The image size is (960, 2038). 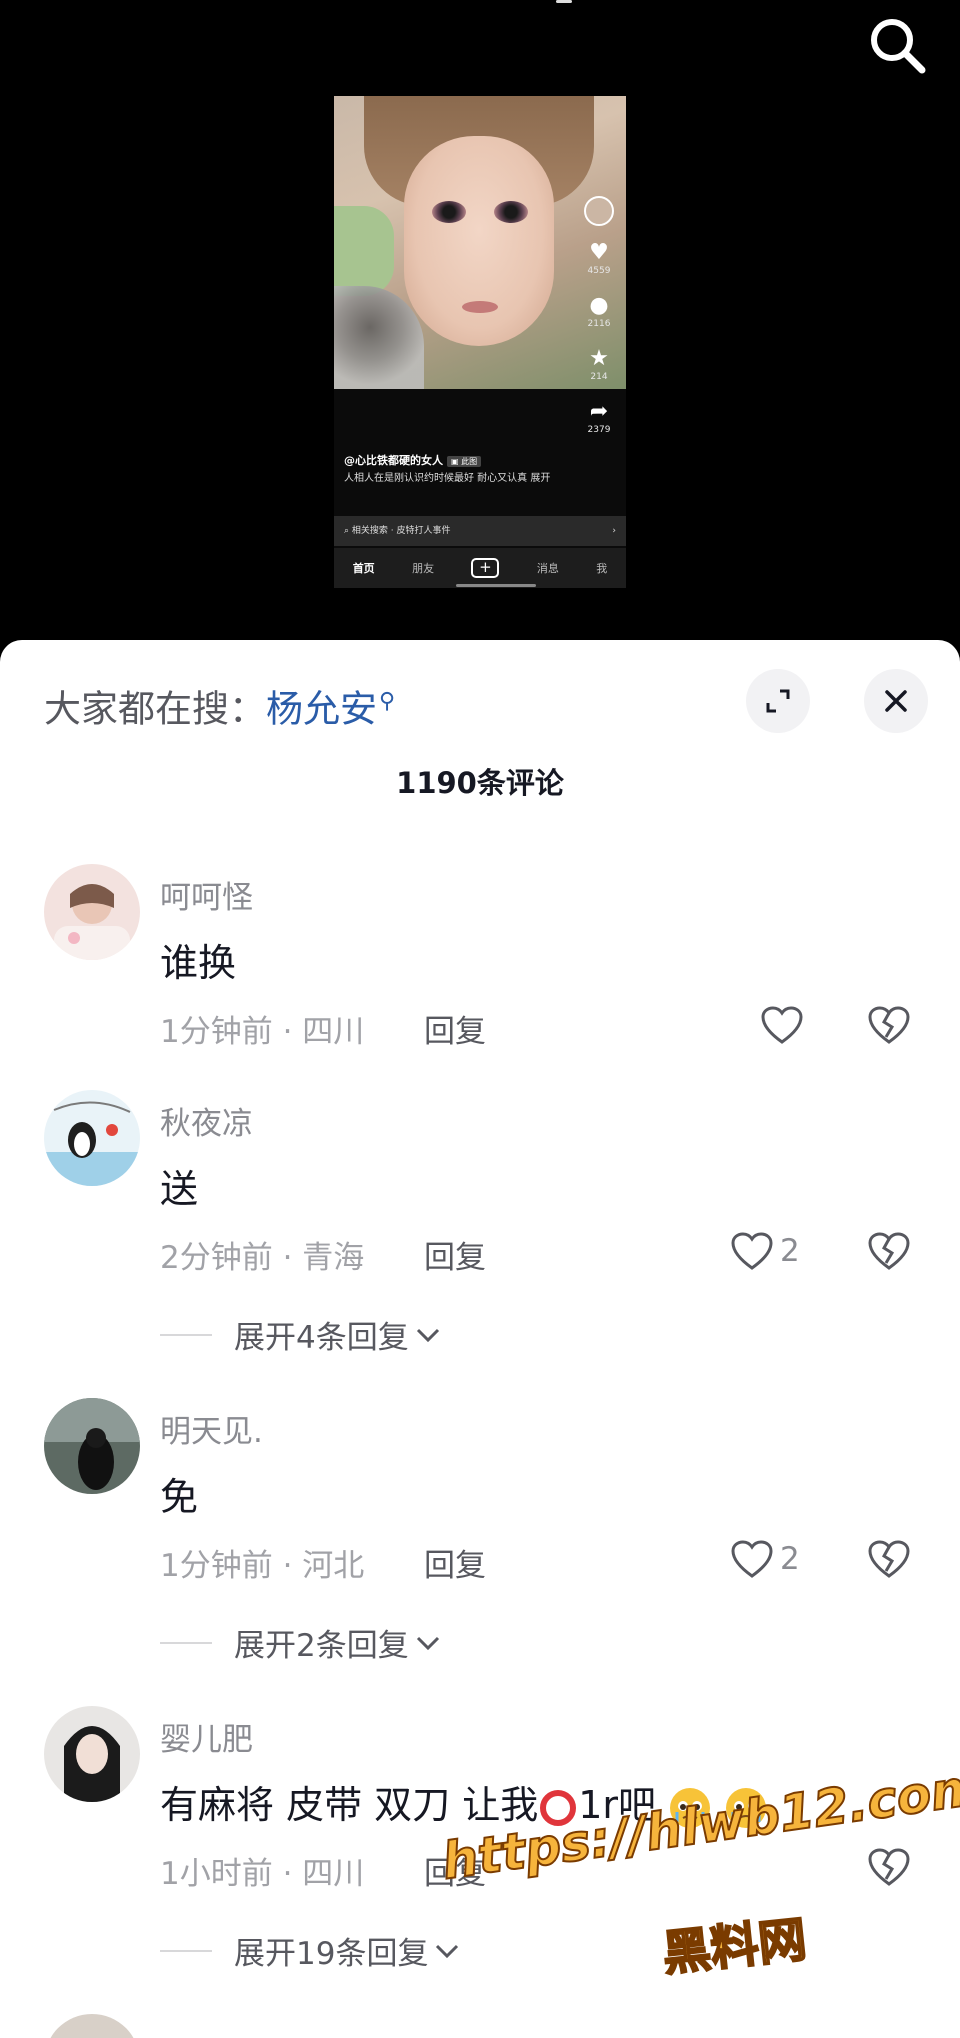 What do you see at coordinates (480, 531) in the screenshot?
I see `related-search-bar: ⌕ 相关搜索 · 皮特打人事件 ›` at bounding box center [480, 531].